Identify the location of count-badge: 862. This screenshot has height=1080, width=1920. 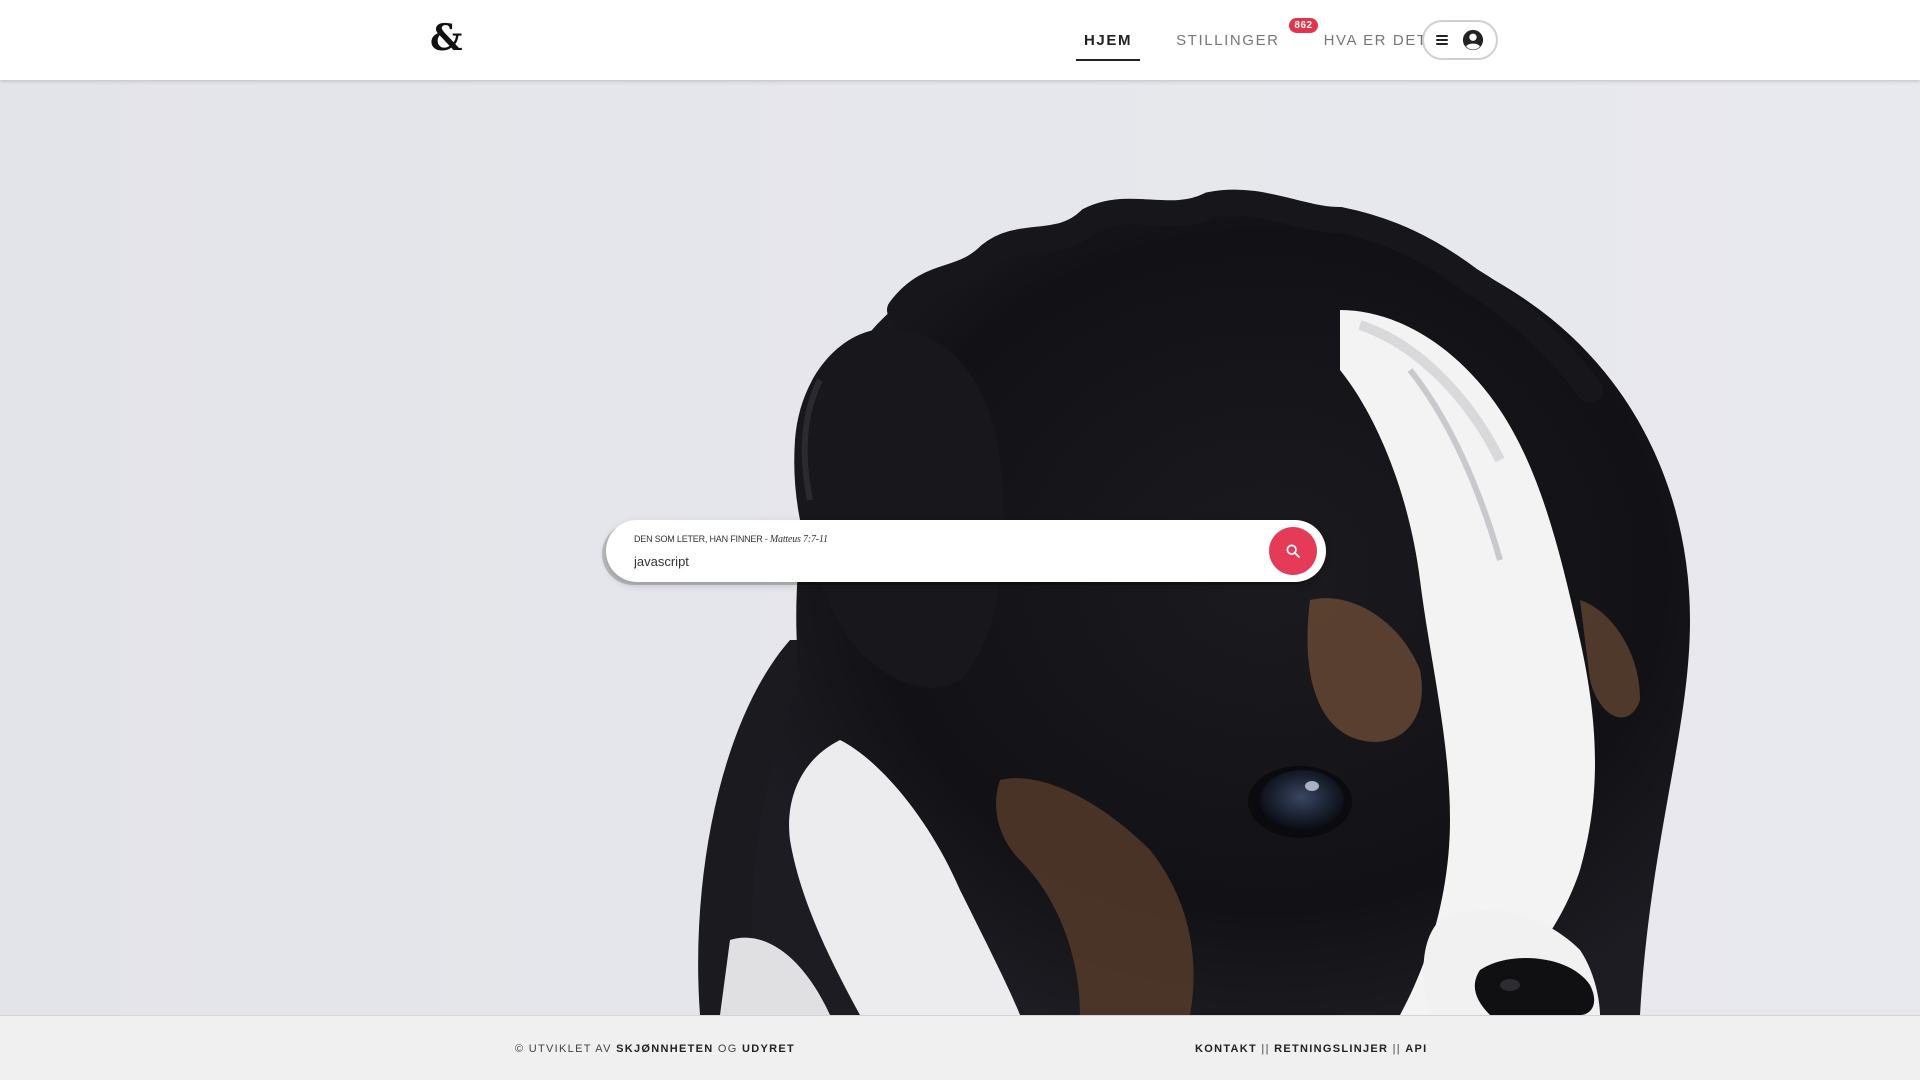
(1303, 25).